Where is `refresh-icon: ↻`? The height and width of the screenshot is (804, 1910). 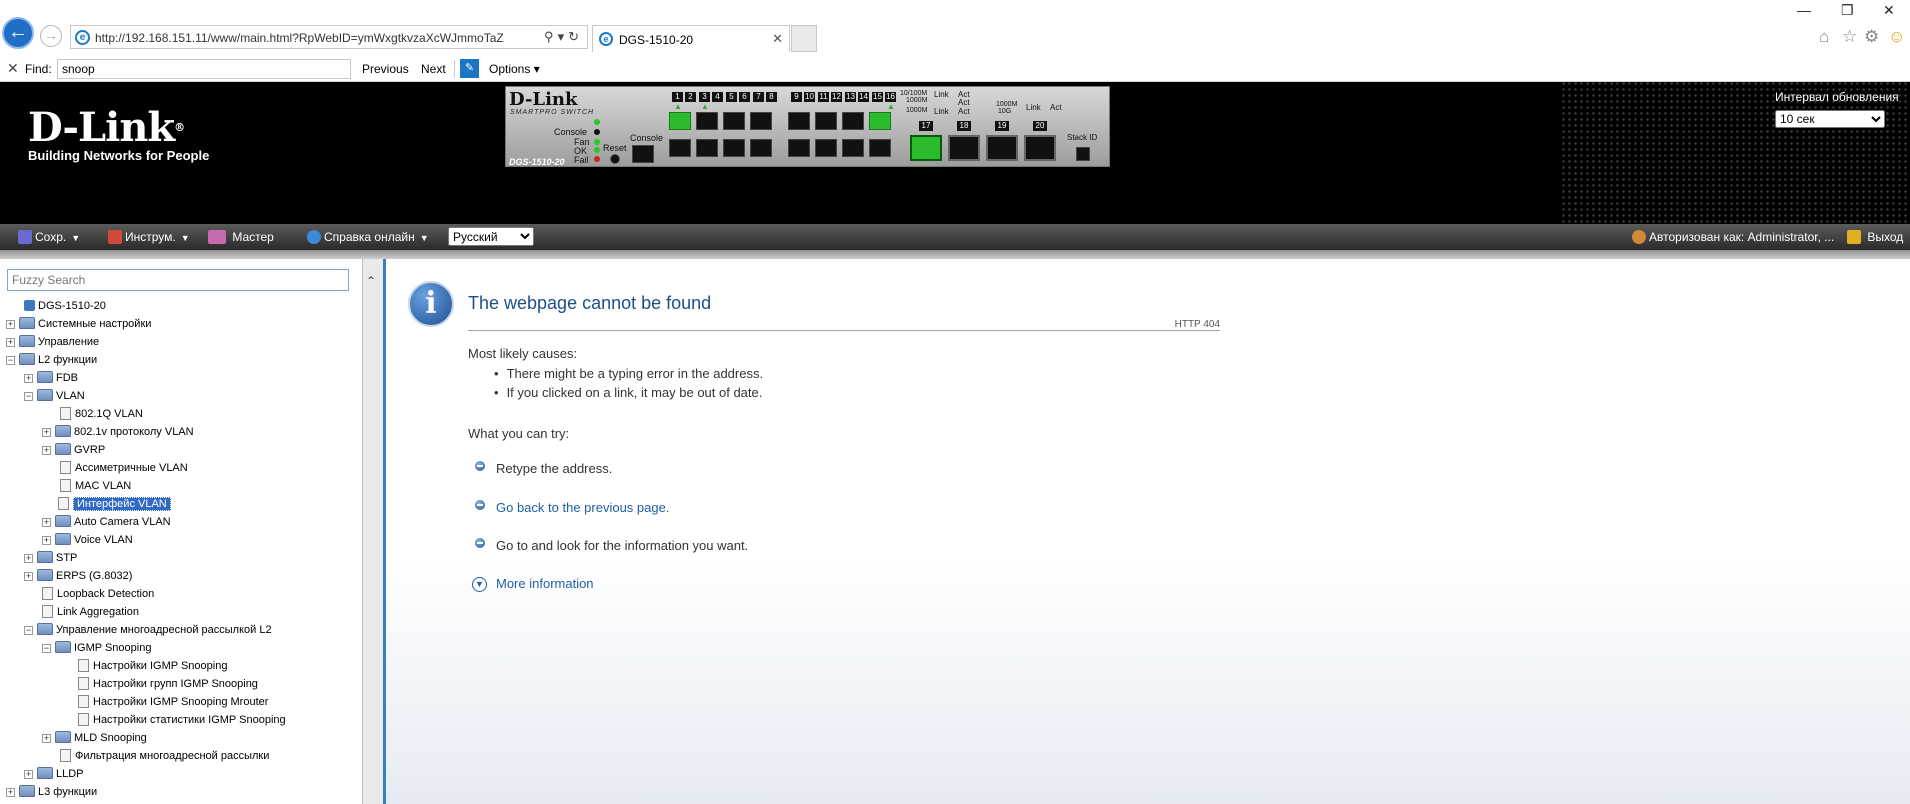 refresh-icon: ↻ is located at coordinates (575, 36).